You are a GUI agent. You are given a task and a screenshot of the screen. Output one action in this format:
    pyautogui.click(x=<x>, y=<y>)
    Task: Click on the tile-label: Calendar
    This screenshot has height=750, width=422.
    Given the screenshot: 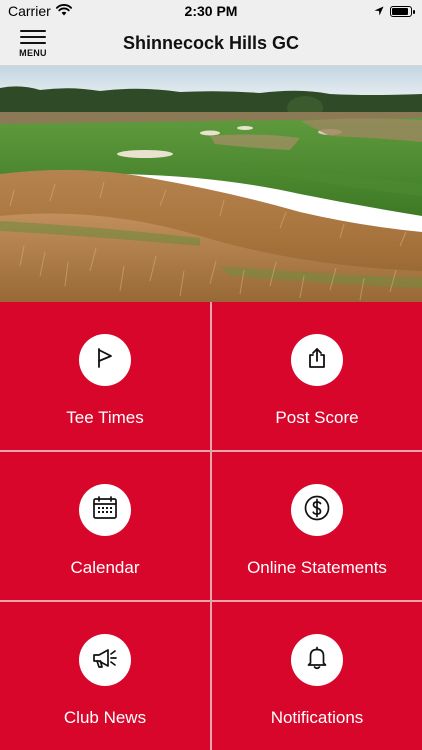 What is the action you would take?
    pyautogui.click(x=105, y=567)
    